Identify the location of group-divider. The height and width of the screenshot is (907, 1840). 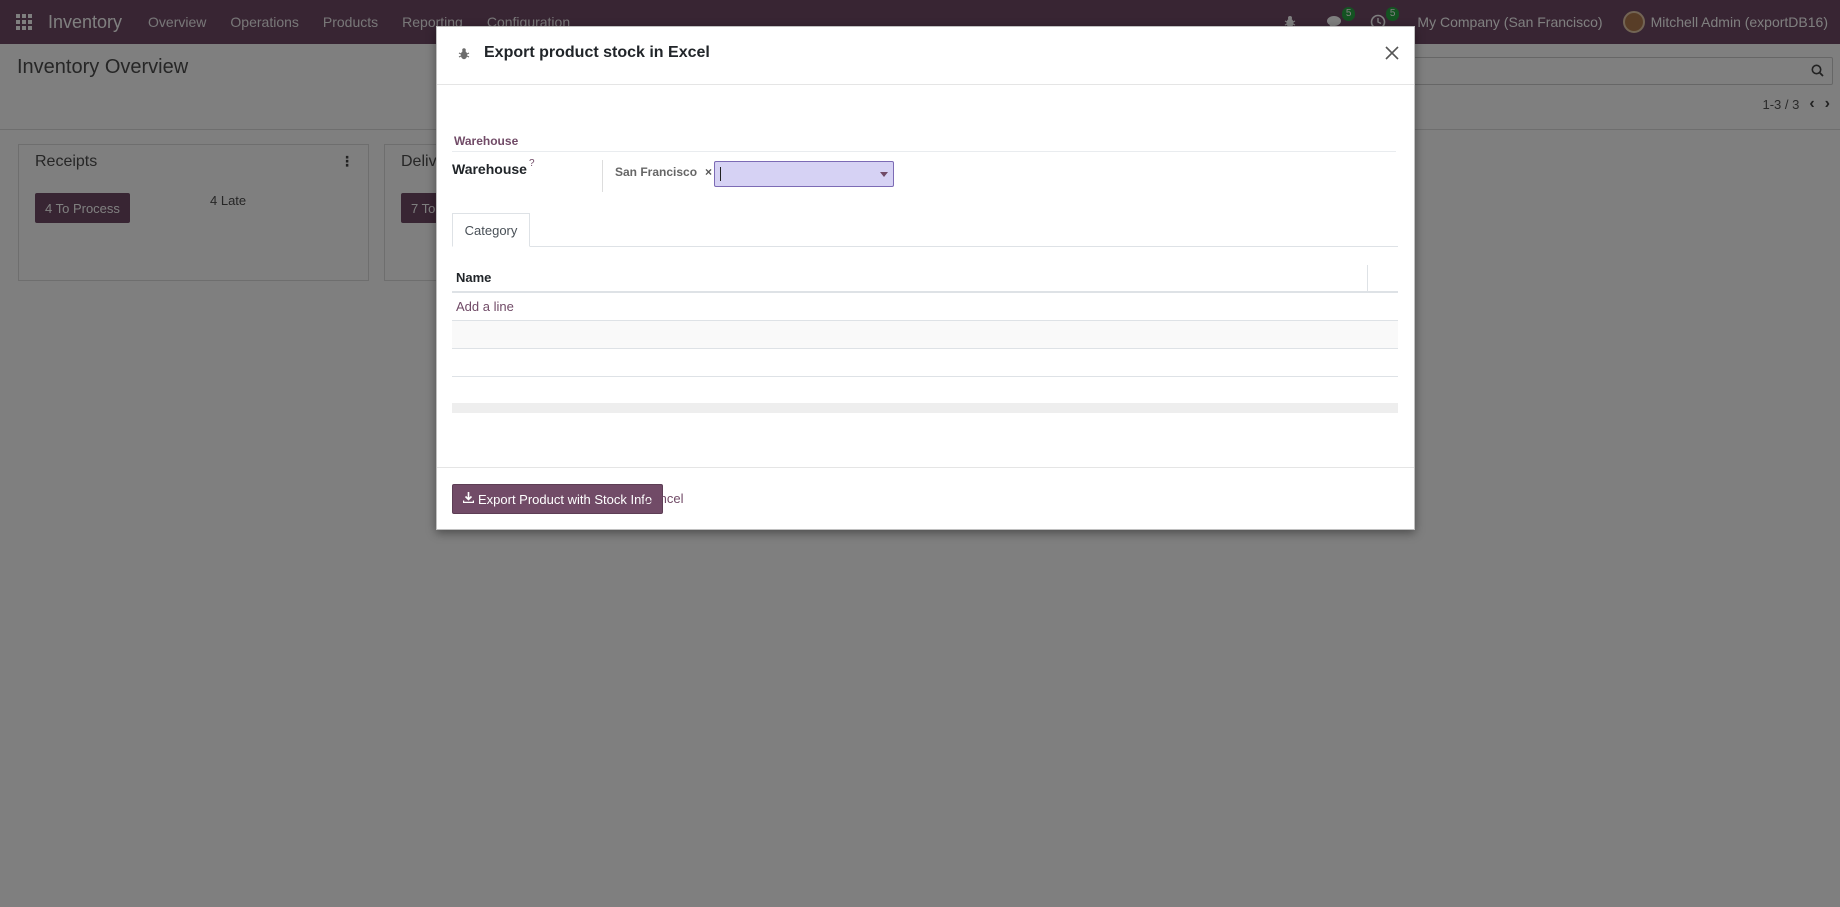
(924, 151).